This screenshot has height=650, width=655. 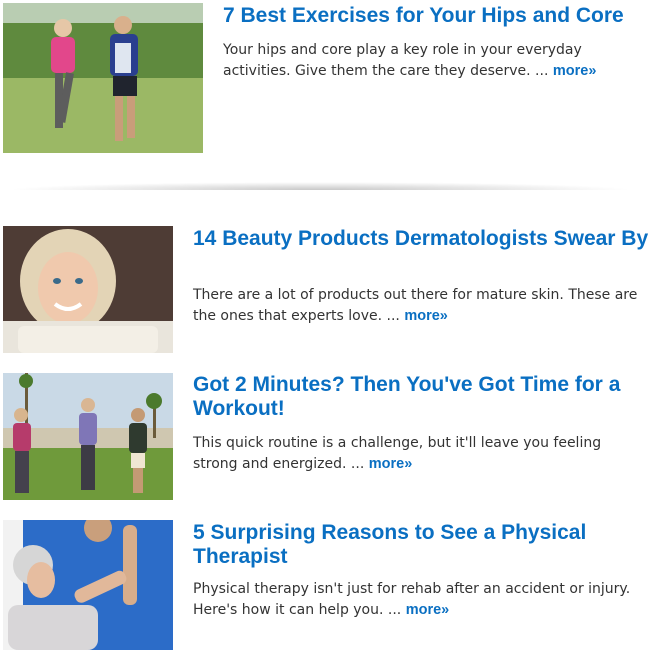 What do you see at coordinates (439, 16) in the screenshot?
I see `article-1-title: 7 Best Exercises for Your Hips and Core` at bounding box center [439, 16].